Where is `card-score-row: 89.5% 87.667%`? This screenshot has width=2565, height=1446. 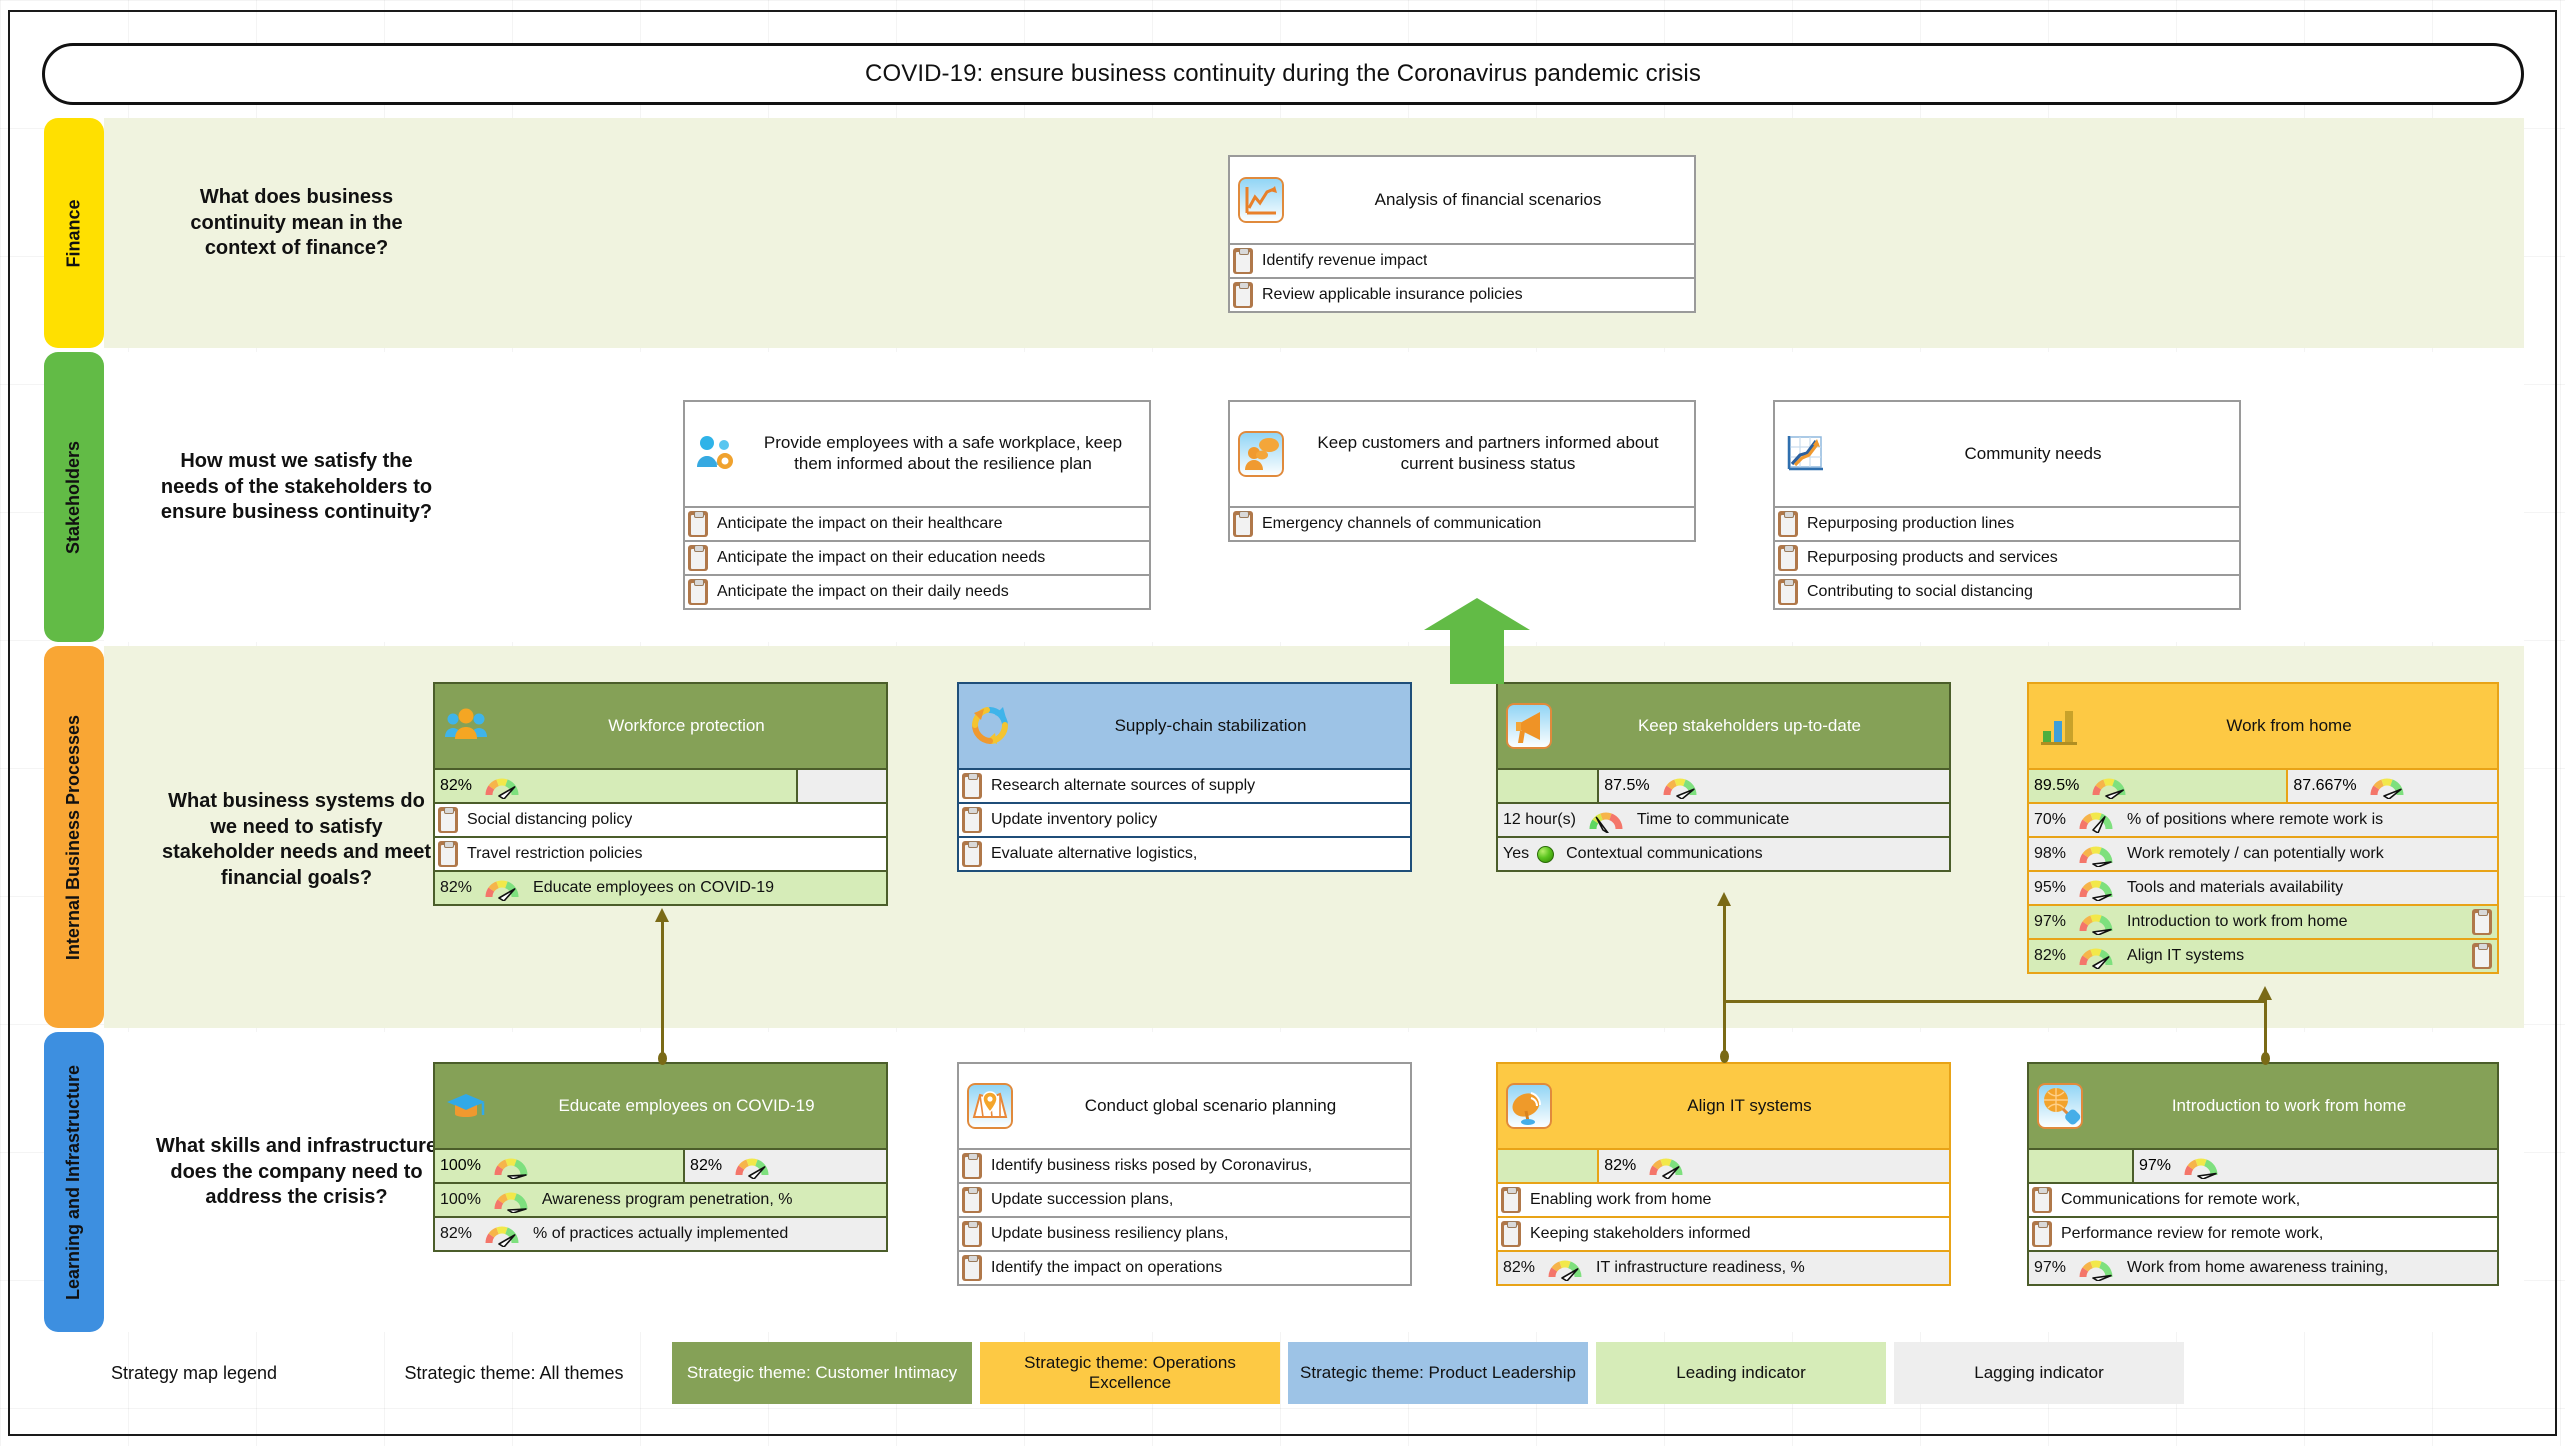 card-score-row: 89.5% 87.667% is located at coordinates (2263, 785).